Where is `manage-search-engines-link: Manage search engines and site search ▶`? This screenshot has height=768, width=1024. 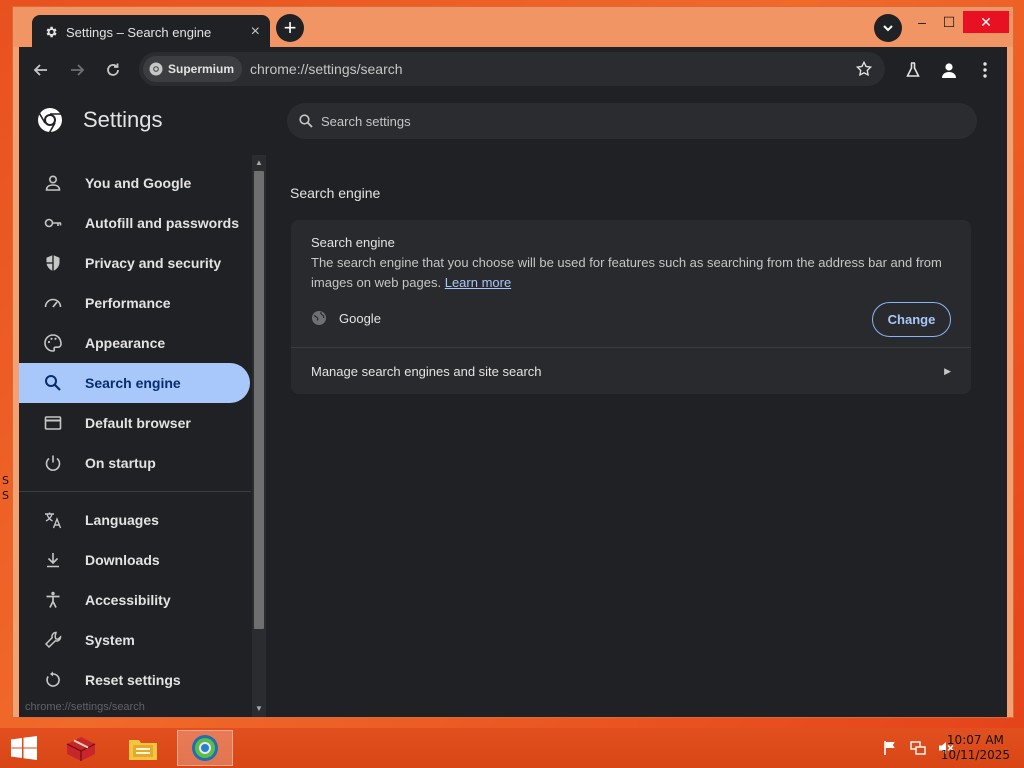 manage-search-engines-link: Manage search engines and site search ▶ is located at coordinates (631, 371).